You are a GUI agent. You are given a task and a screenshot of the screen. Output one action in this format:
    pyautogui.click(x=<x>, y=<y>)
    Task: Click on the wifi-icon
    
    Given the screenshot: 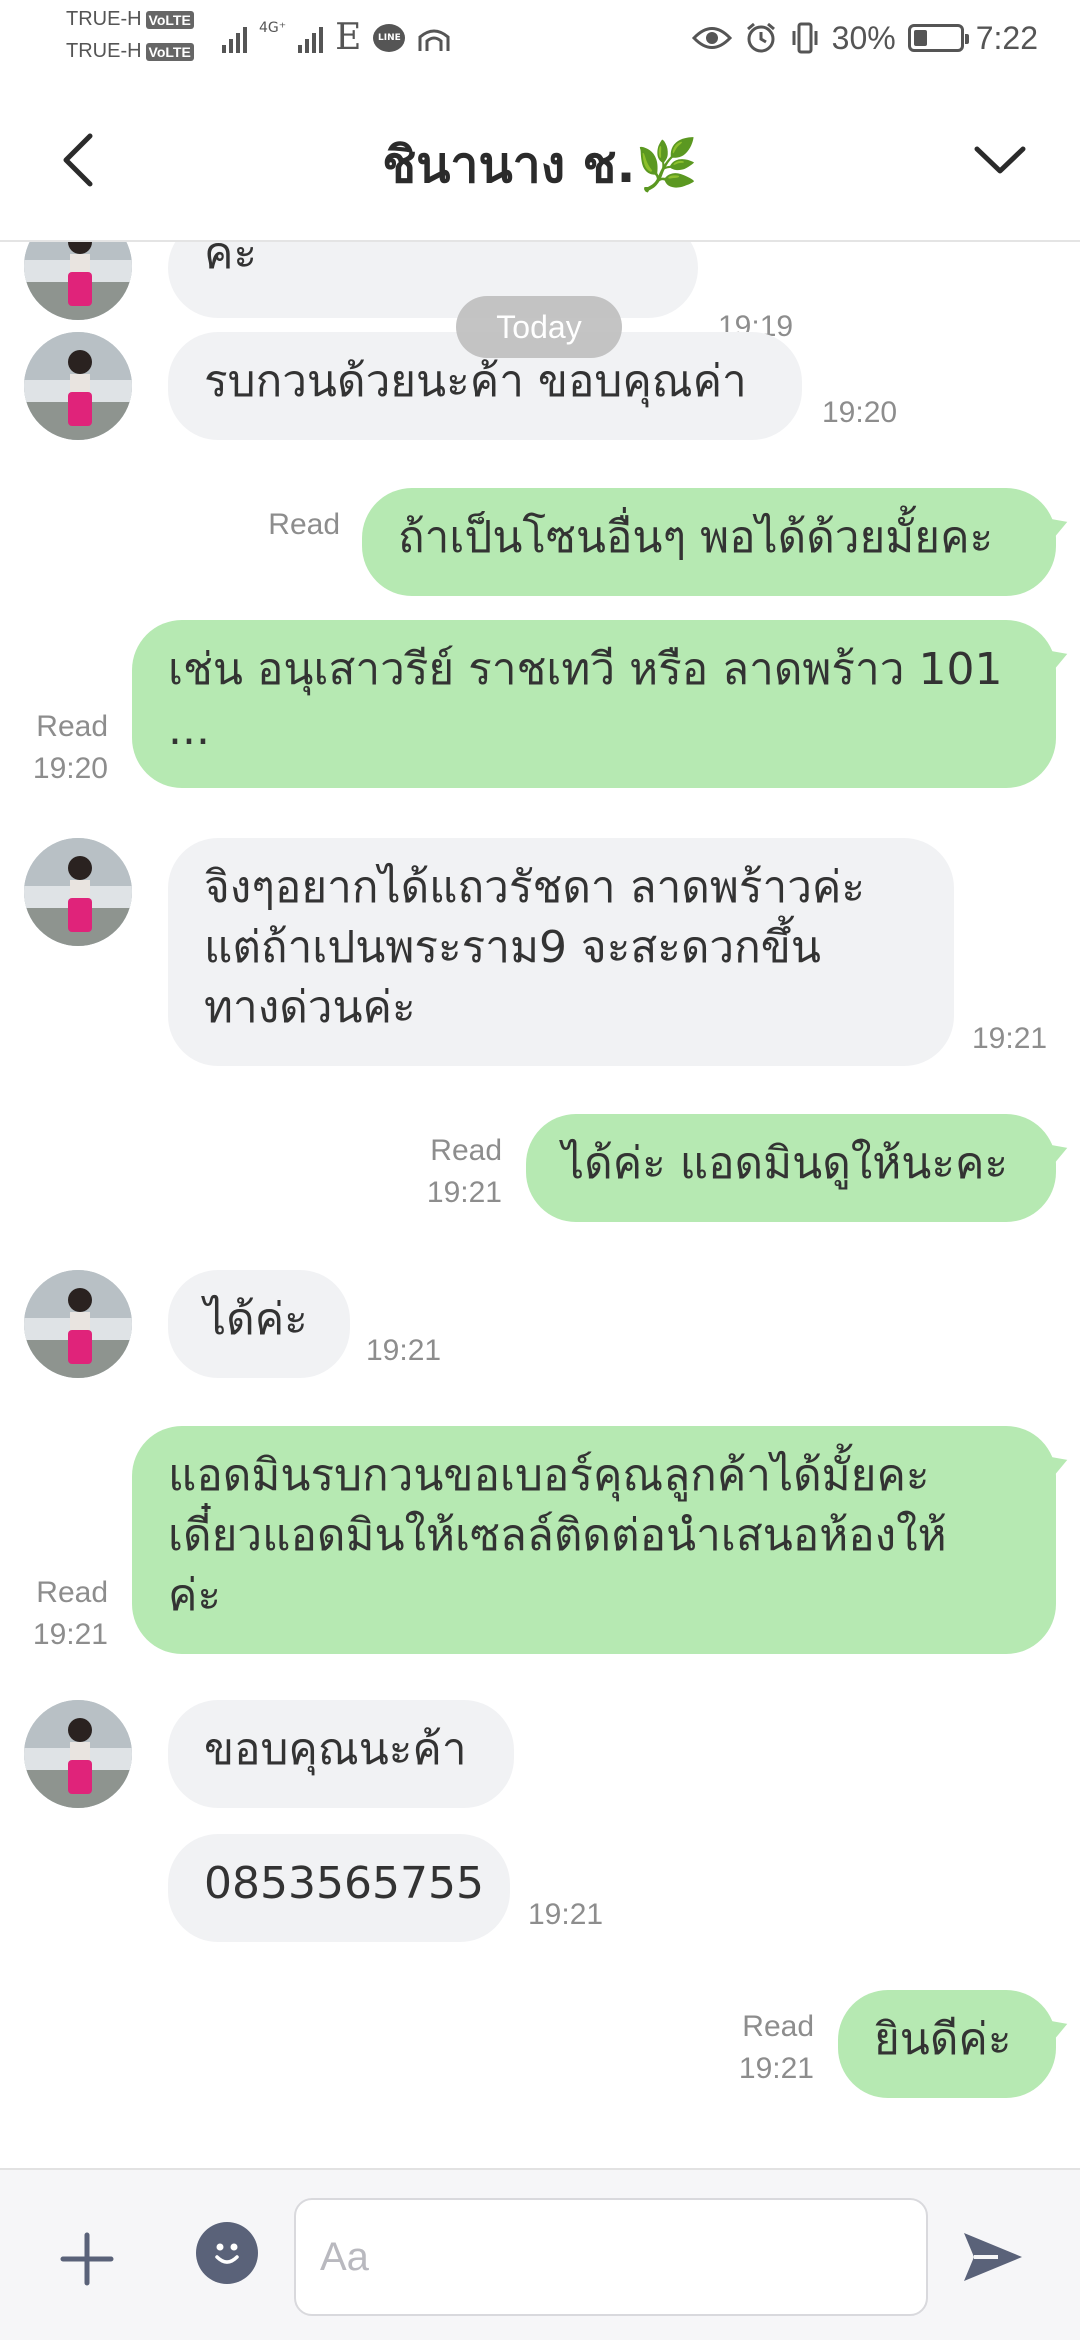 What is the action you would take?
    pyautogui.click(x=434, y=40)
    